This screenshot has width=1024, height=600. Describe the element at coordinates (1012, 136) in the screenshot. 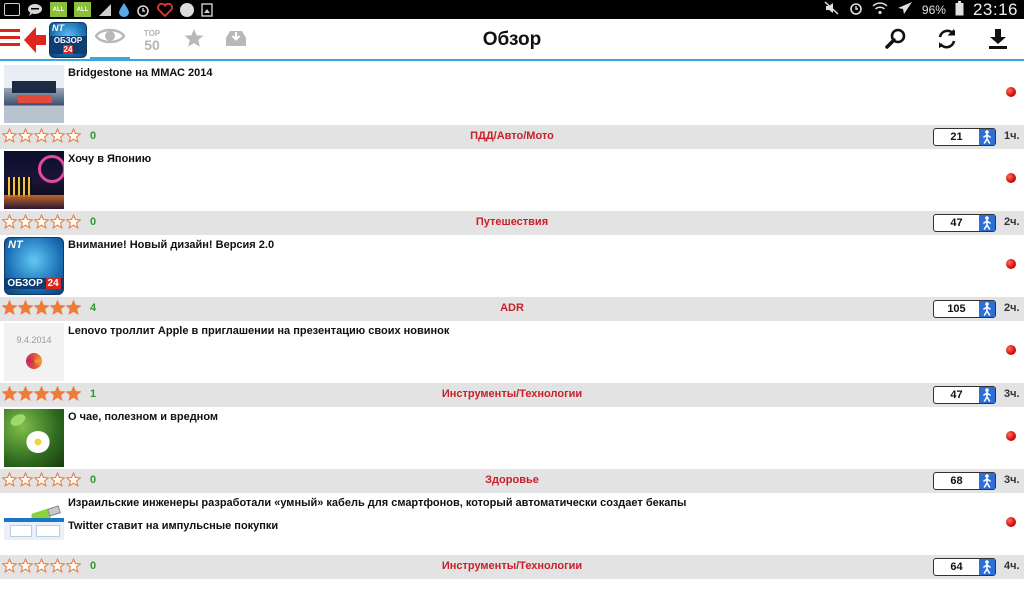

I see `item-time: 1ч.` at that location.